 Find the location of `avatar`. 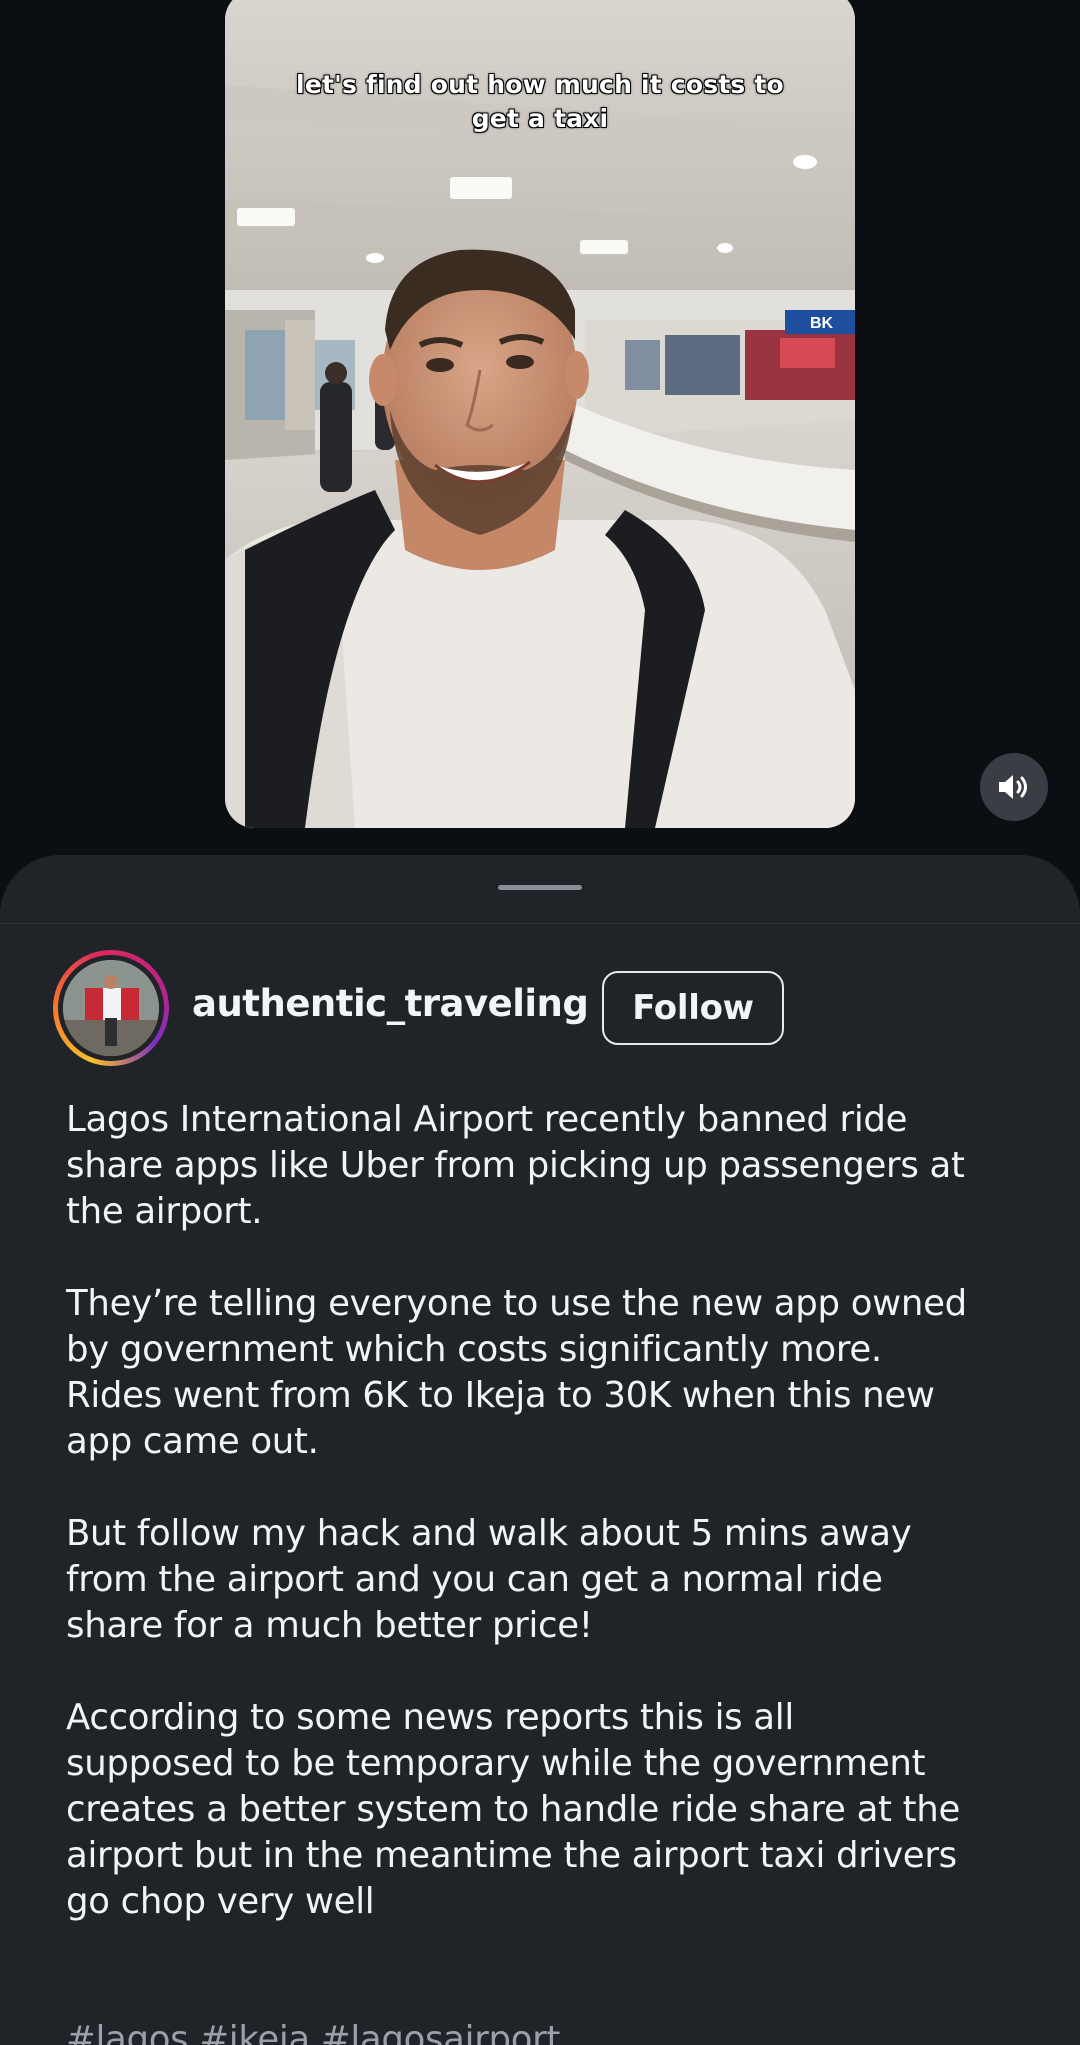

avatar is located at coordinates (111, 1008).